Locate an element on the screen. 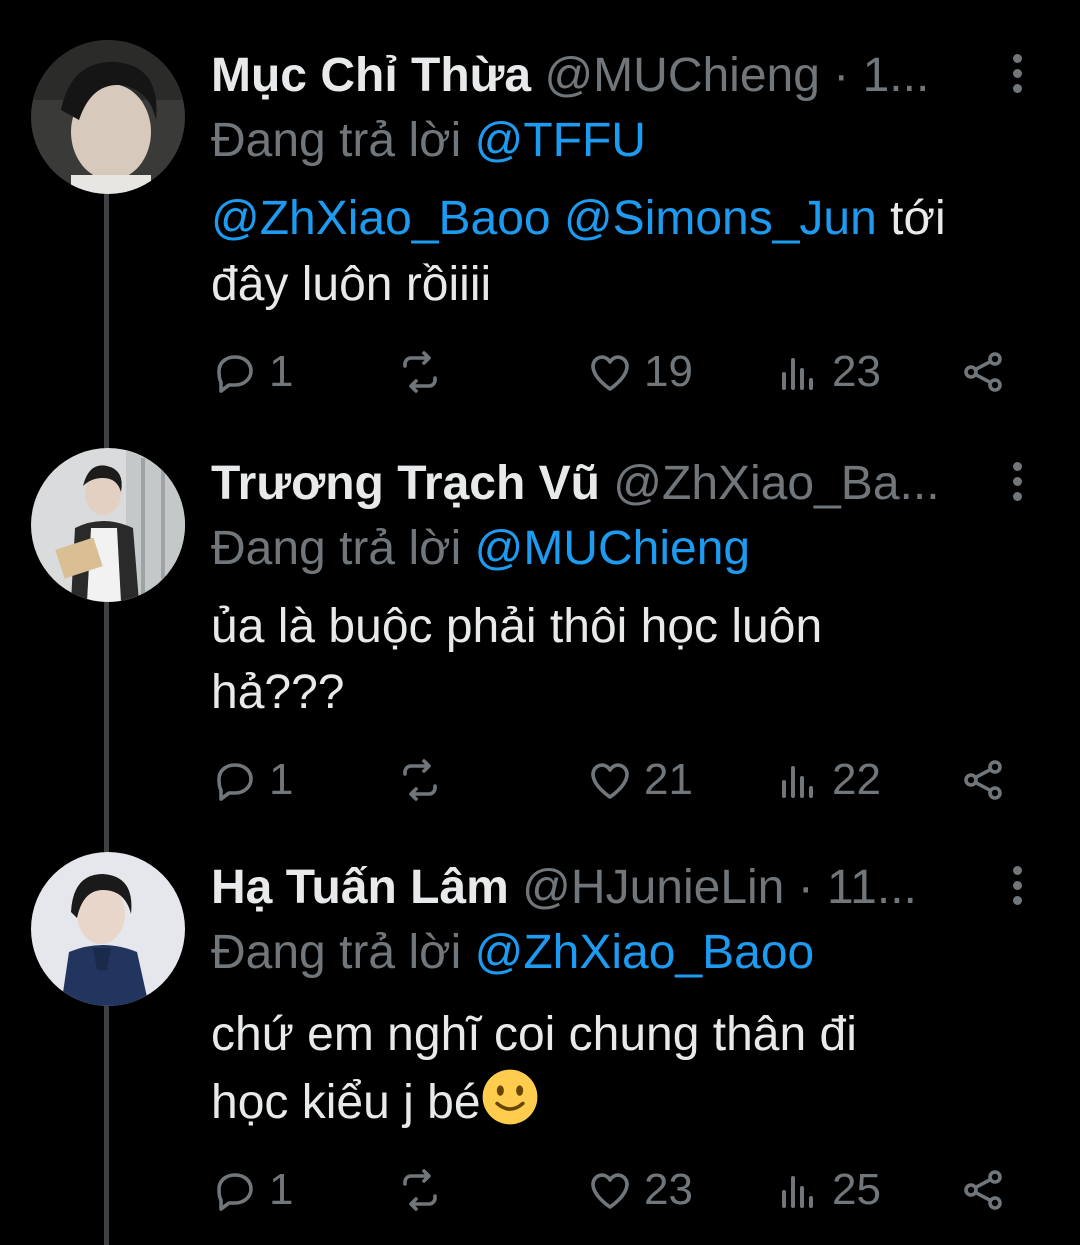  tweet-actions: 1 19 23 is located at coordinates (626, 372).